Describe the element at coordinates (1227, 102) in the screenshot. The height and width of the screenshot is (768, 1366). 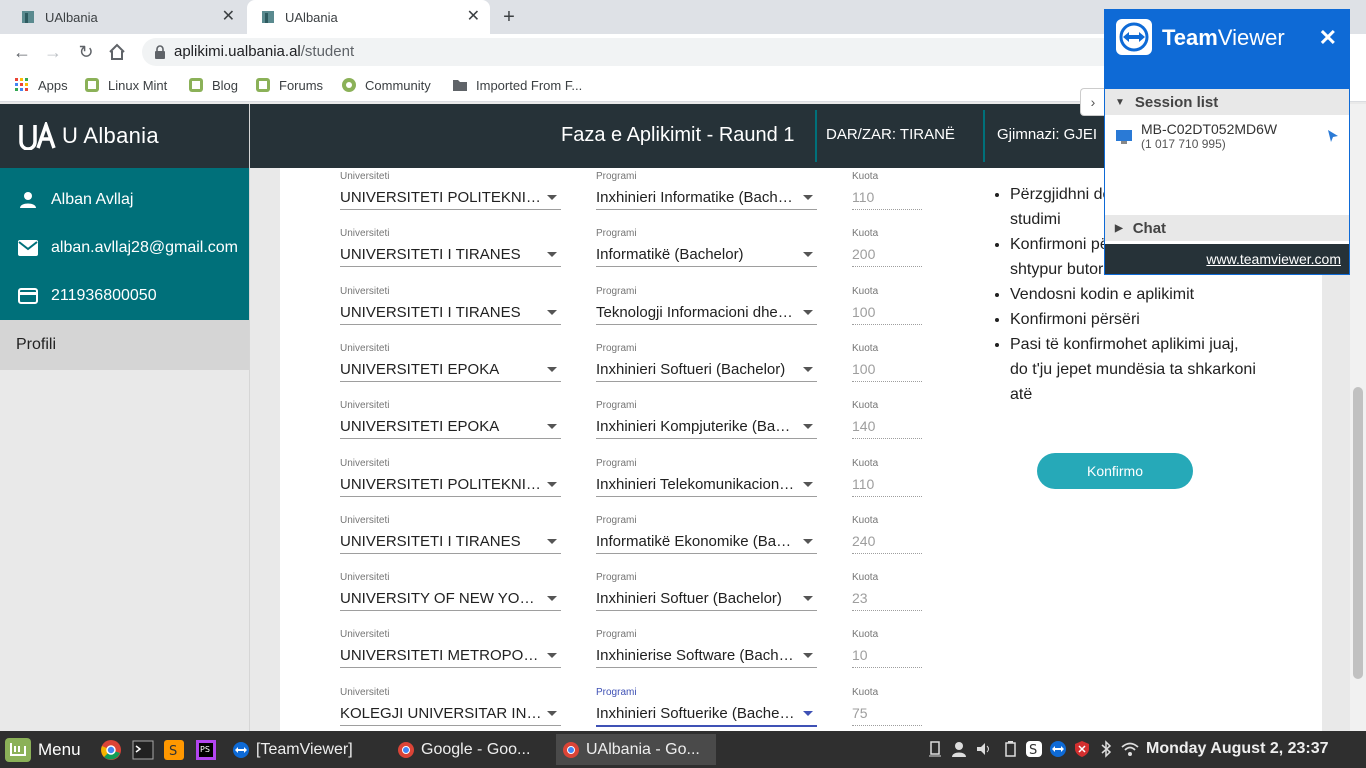
I see `session-list-header: ▼ Session list` at that location.